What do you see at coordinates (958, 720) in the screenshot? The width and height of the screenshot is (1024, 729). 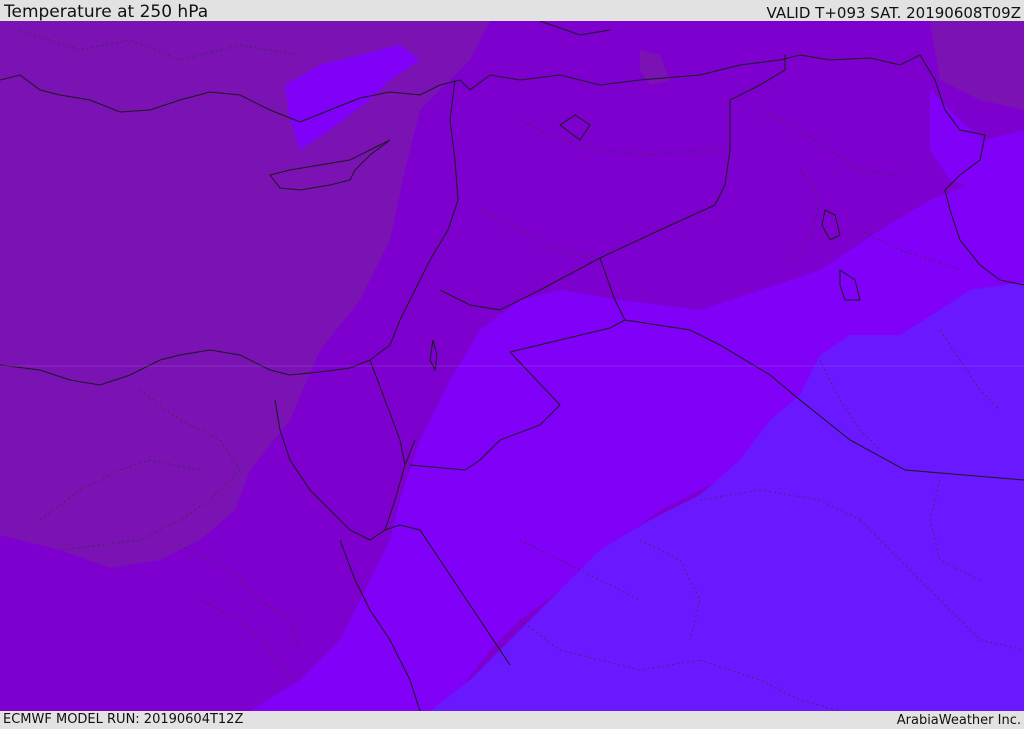 I see `credit-label: ArabiaWeather Inc.` at bounding box center [958, 720].